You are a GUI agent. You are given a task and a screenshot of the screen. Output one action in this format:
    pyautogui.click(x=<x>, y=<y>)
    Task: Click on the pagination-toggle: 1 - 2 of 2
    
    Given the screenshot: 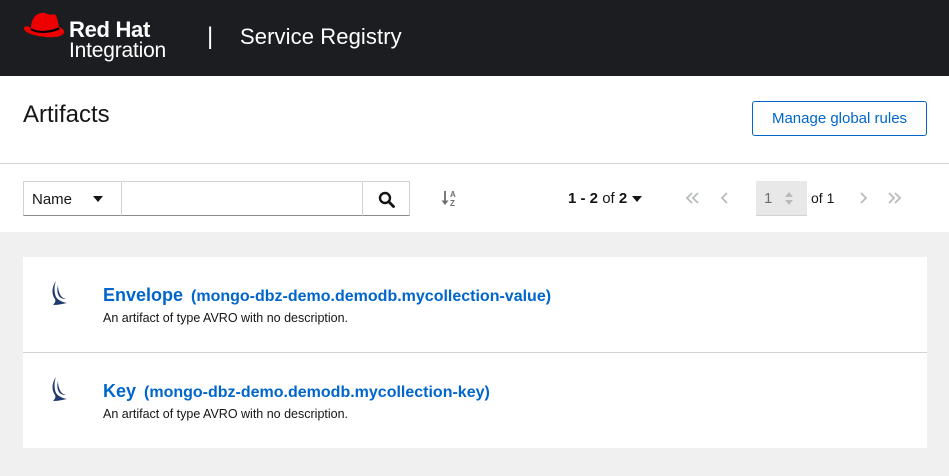 What is the action you would take?
    pyautogui.click(x=597, y=198)
    